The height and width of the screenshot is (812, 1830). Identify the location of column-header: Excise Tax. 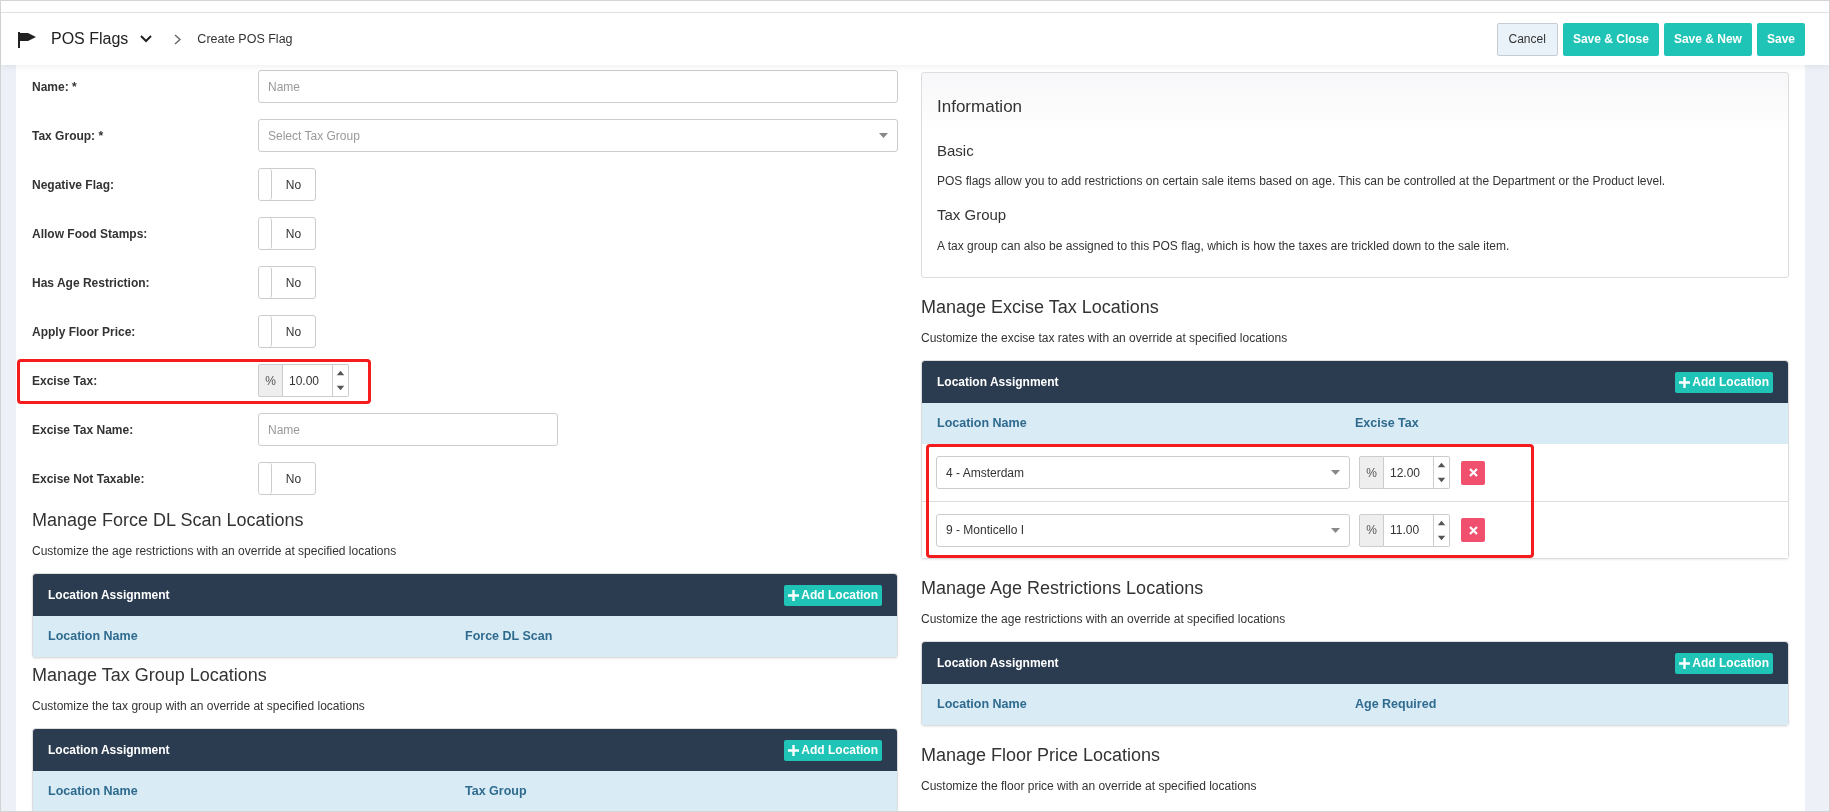
(1387, 424).